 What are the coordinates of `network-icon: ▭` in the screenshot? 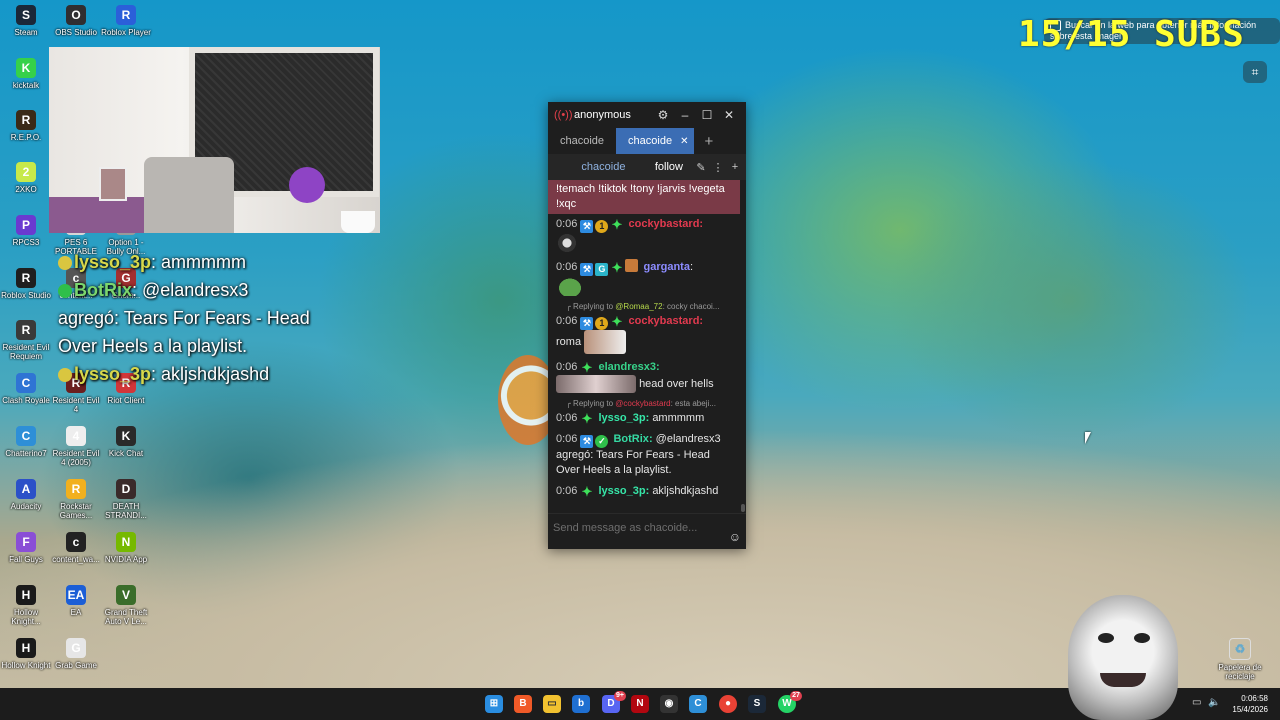 It's located at (1196, 702).